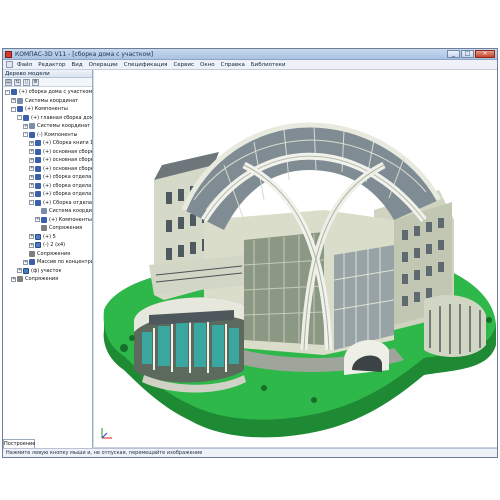 The image size is (500, 500). What do you see at coordinates (47, 220) in the screenshot?
I see `tree-item: + (+) Компоненты` at bounding box center [47, 220].